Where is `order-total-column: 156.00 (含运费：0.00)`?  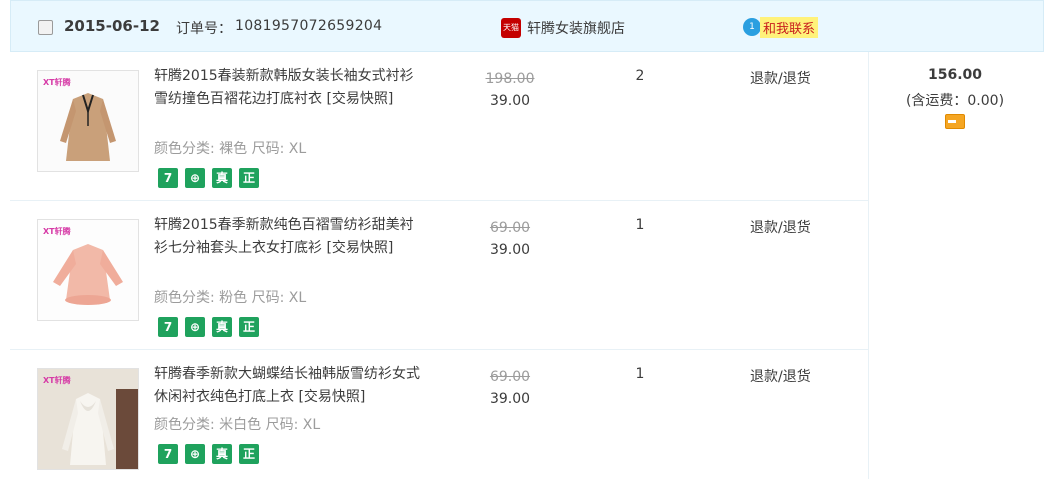 order-total-column: 156.00 (含运费：0.00) is located at coordinates (956, 265).